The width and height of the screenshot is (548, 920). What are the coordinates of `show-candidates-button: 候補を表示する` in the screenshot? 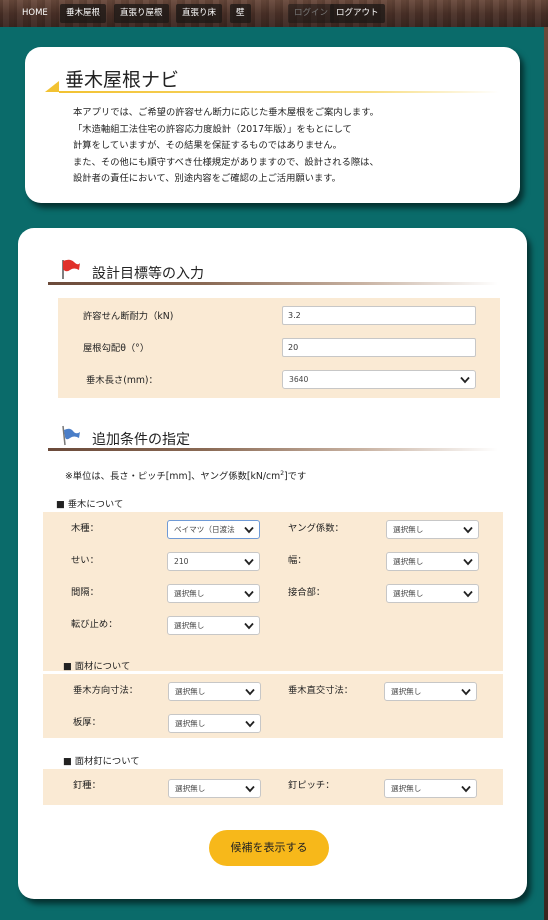 It's located at (269, 848).